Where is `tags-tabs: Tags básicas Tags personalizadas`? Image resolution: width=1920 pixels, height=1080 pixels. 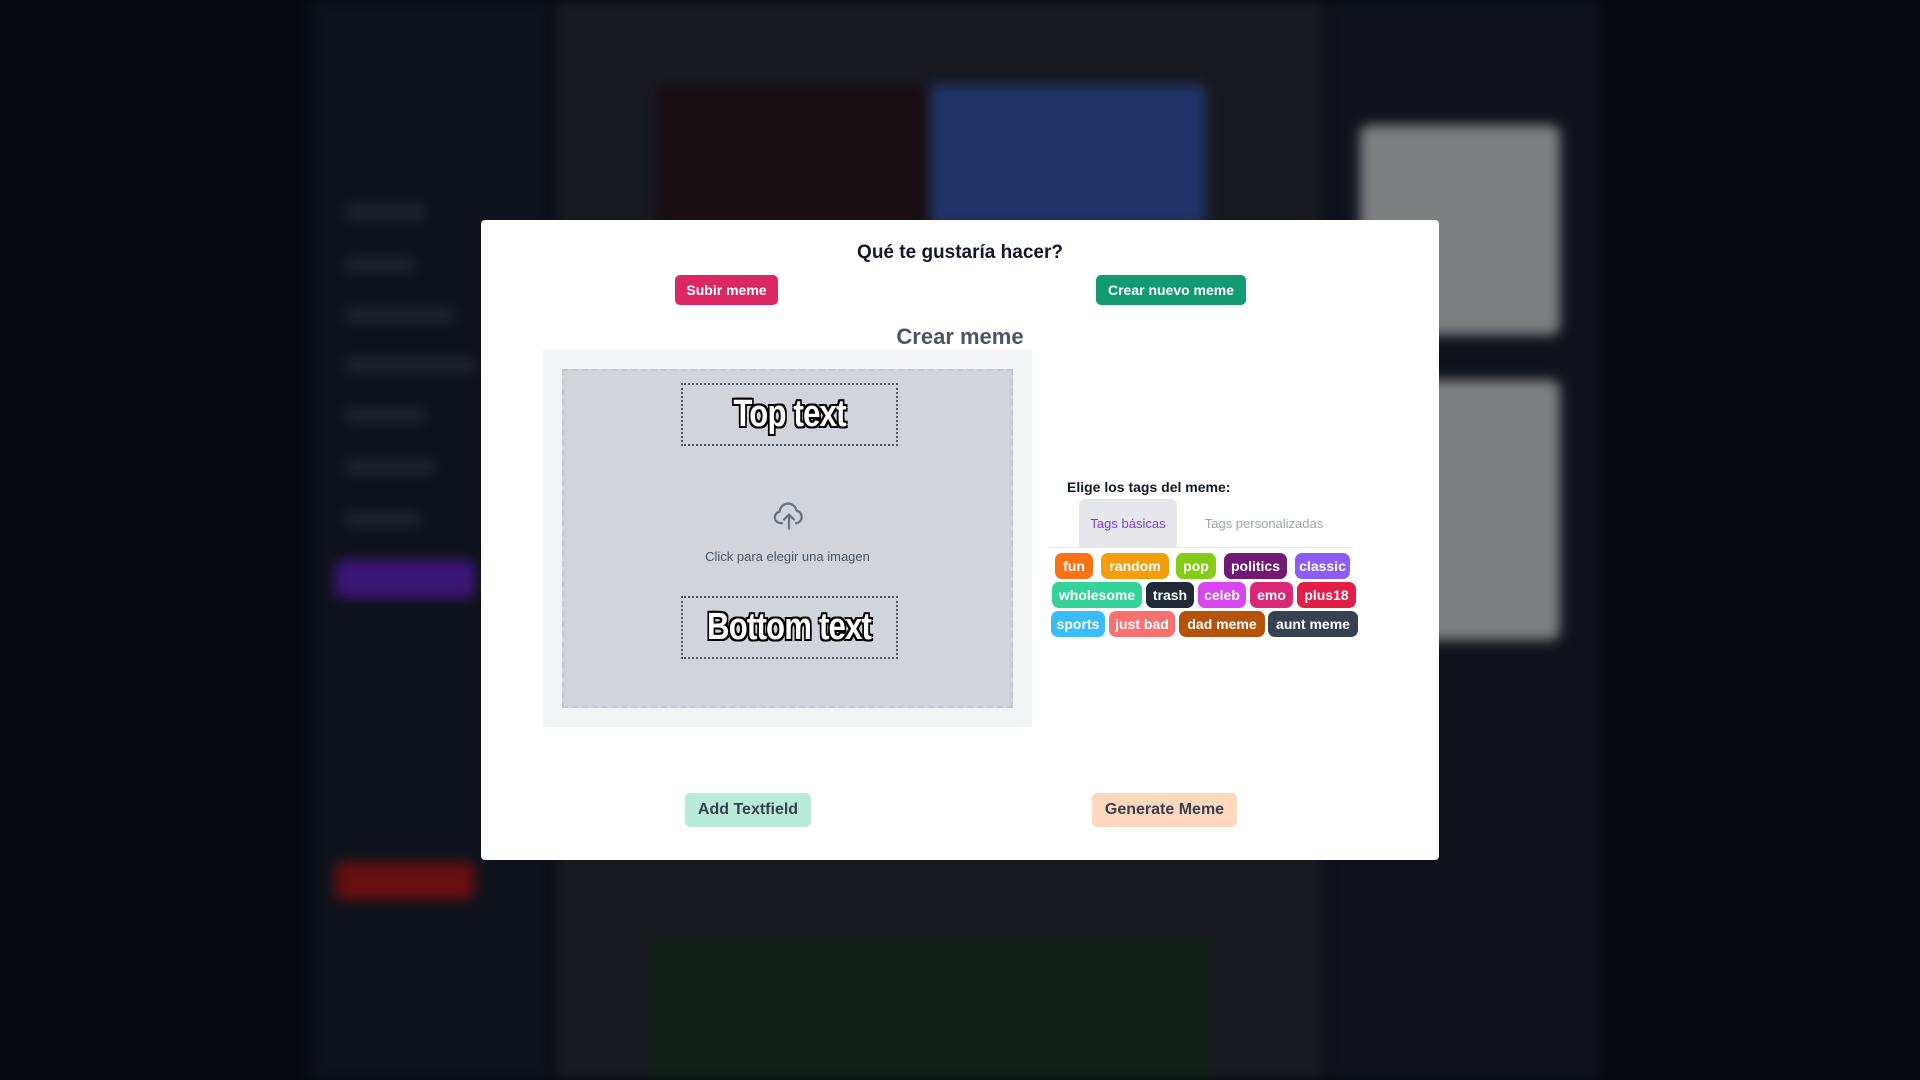 tags-tabs: Tags básicas Tags personalizadas is located at coordinates (1201, 523).